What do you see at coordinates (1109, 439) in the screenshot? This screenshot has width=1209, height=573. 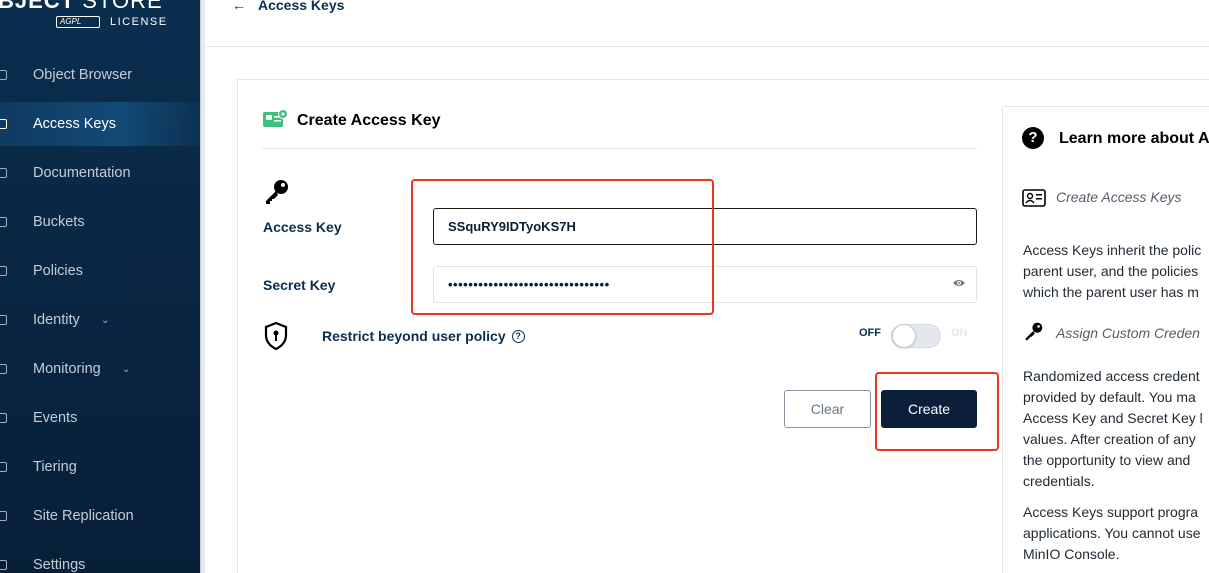 I see `help-line: values. After creation of any` at bounding box center [1109, 439].